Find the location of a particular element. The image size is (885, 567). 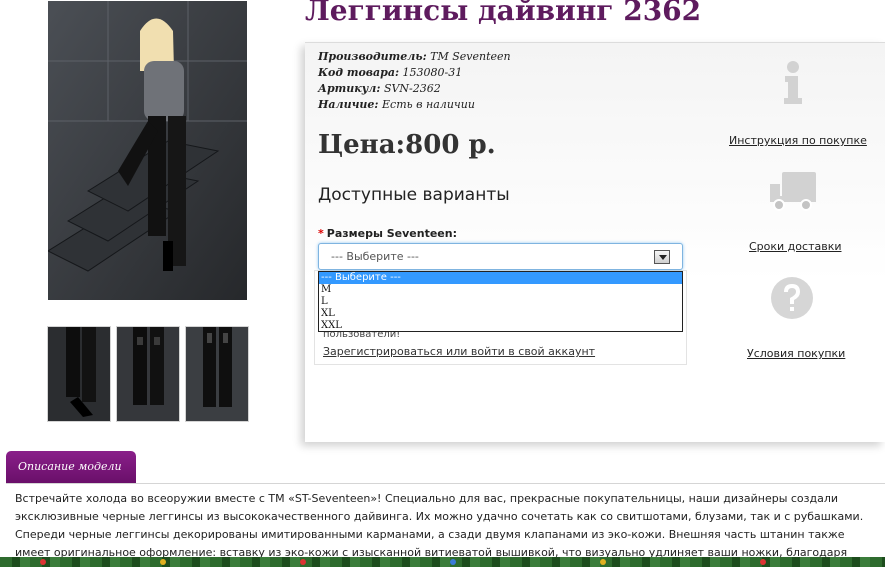

meta-value-availability: Есть в наличии is located at coordinates (428, 104).